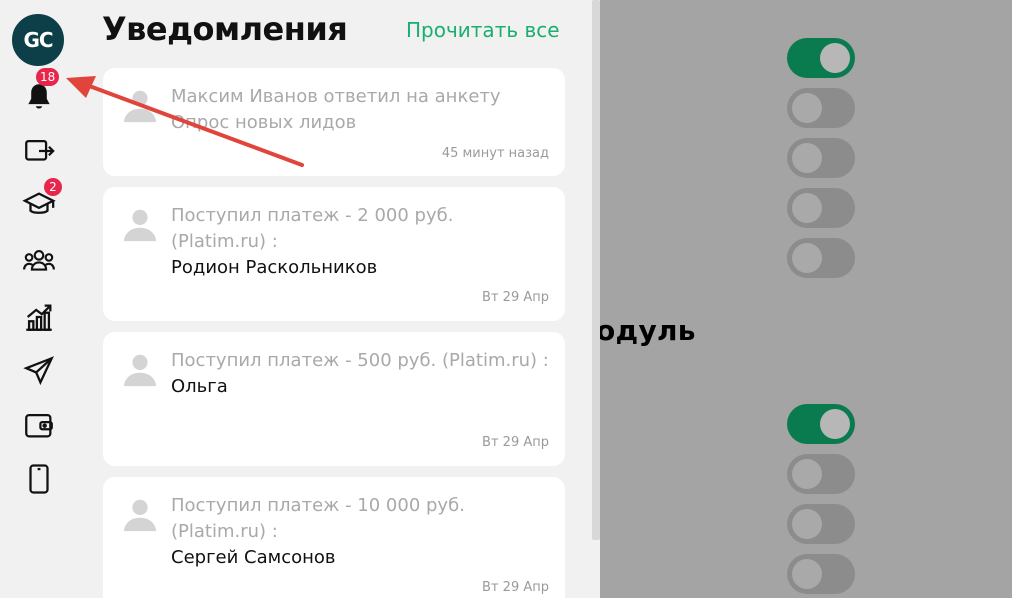  I want to click on logout-button, so click(39, 151).